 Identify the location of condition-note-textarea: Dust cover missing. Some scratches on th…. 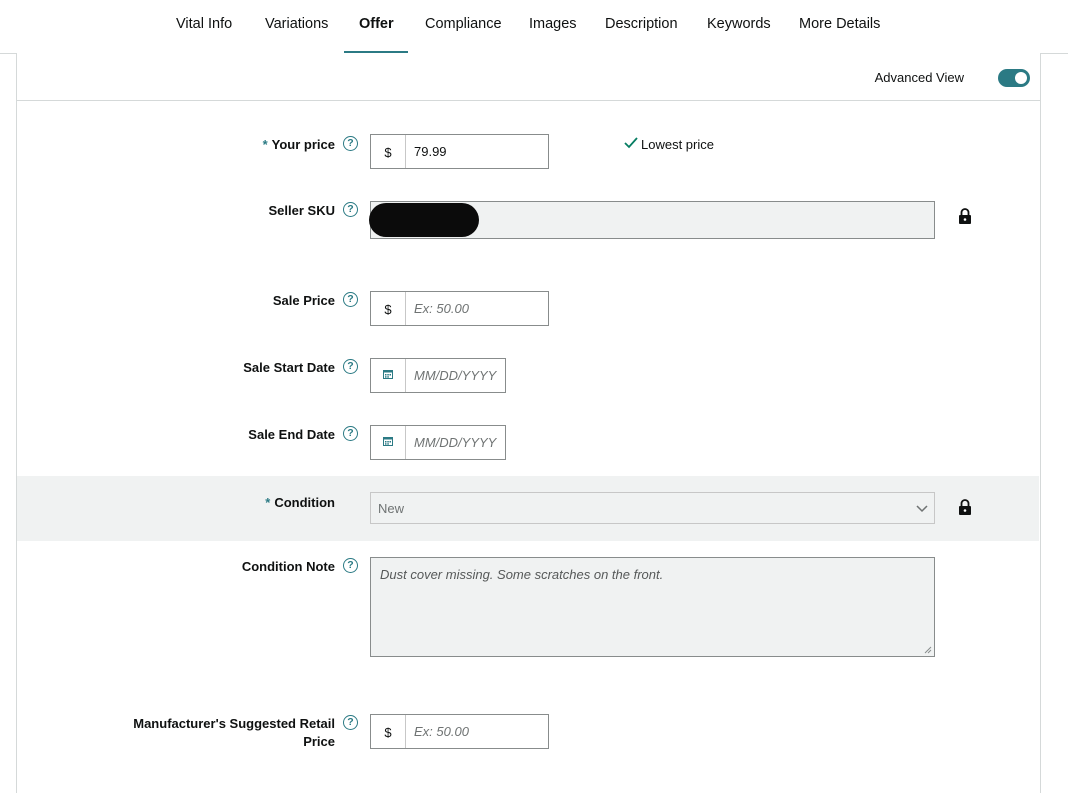
(652, 607).